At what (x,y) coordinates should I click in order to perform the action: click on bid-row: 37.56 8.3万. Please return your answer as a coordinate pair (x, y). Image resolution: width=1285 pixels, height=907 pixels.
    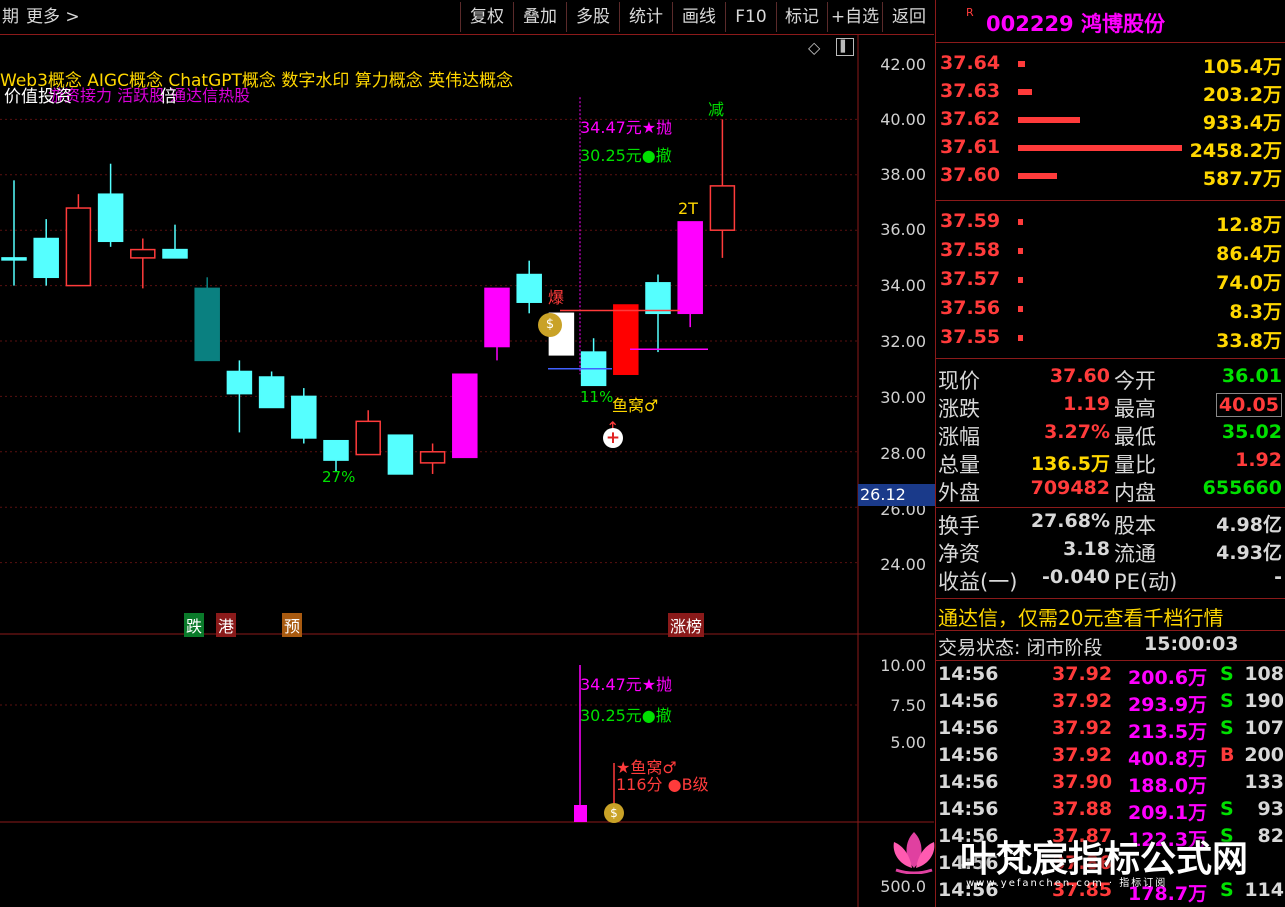
    Looking at the image, I should click on (1110, 311).